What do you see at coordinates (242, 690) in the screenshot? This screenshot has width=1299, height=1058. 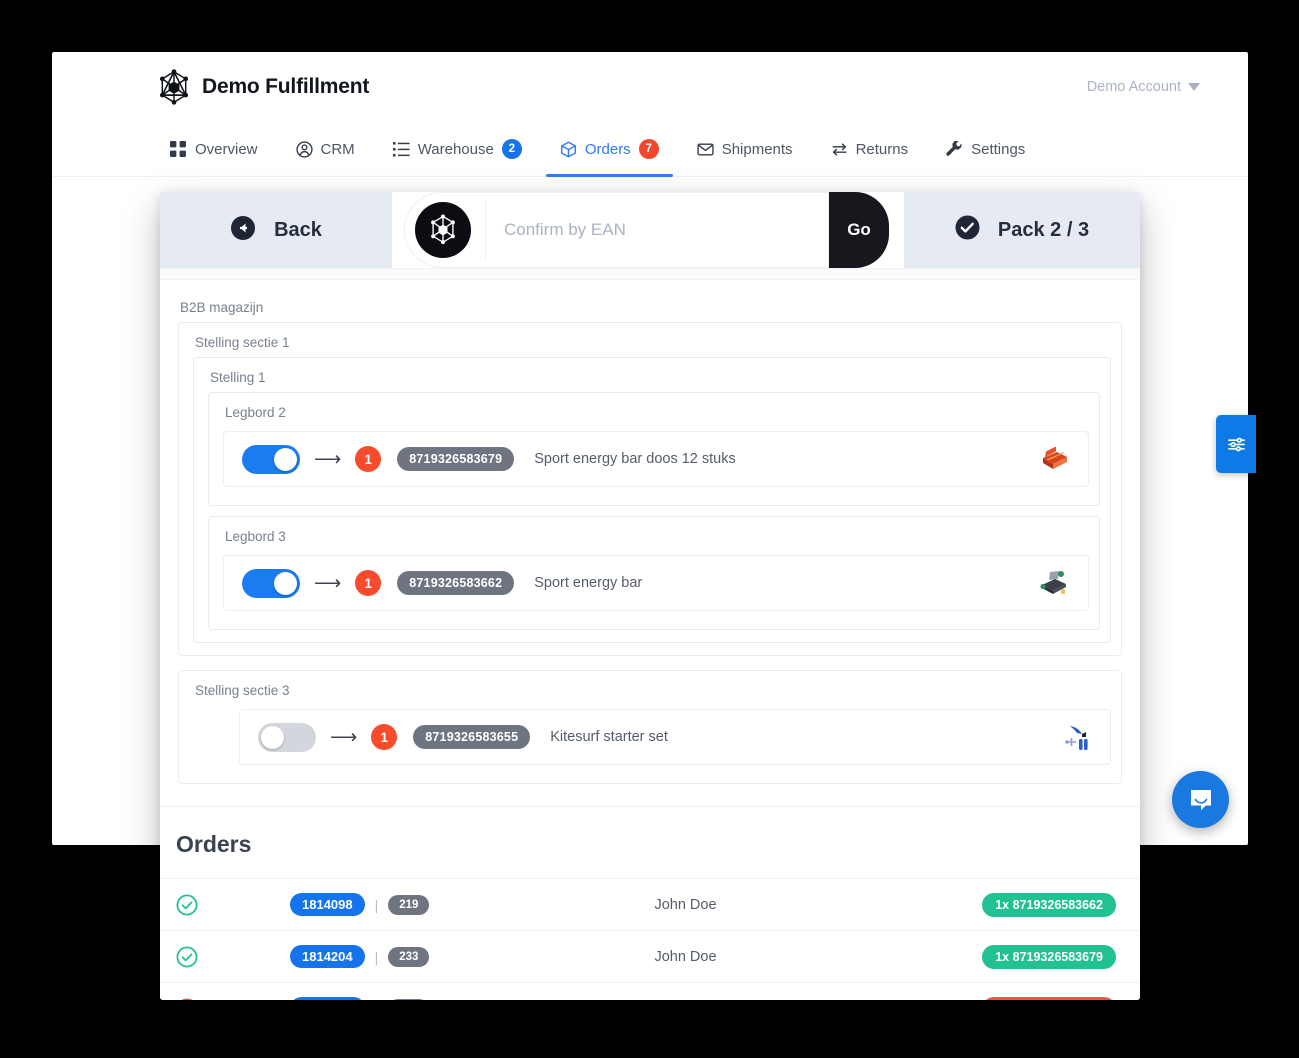 I see `section-label: Stelling sectie 3` at bounding box center [242, 690].